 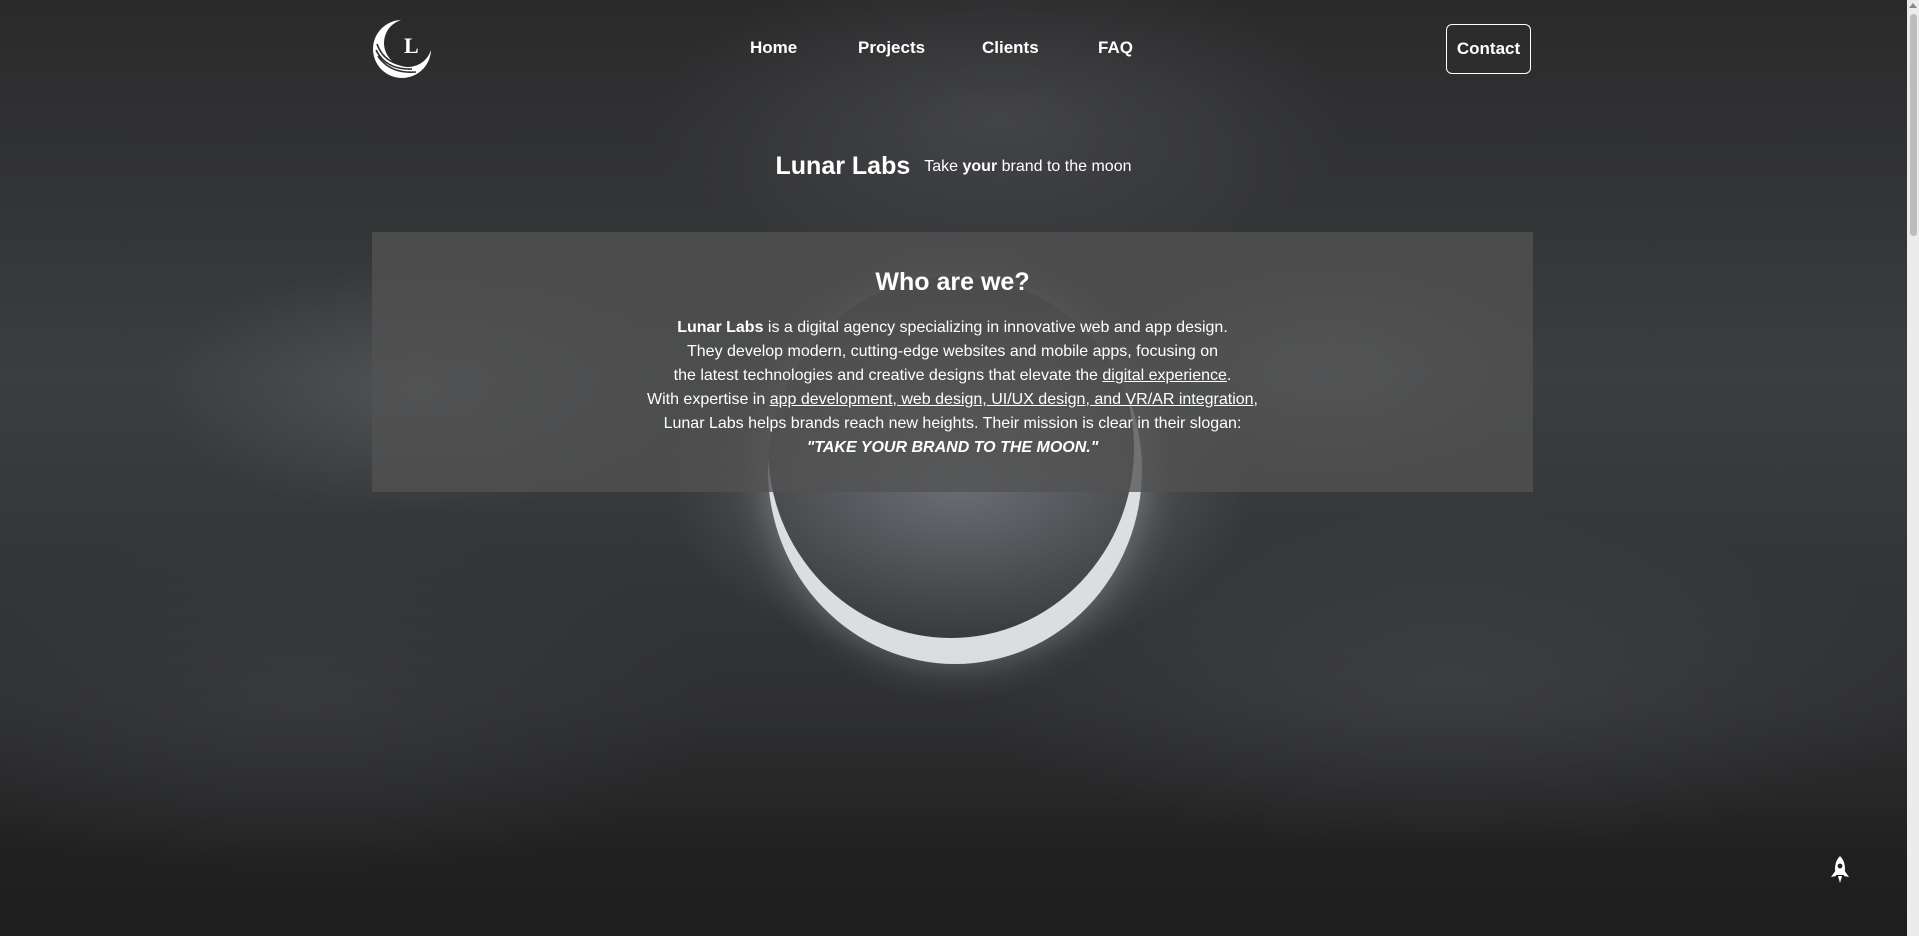 What do you see at coordinates (980, 166) in the screenshot?
I see `tagline-bold: your` at bounding box center [980, 166].